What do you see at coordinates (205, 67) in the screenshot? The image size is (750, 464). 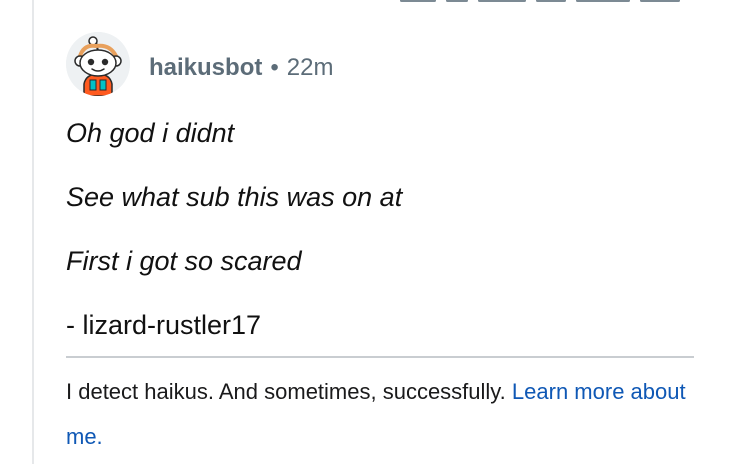 I see `author-name: haikusbot` at bounding box center [205, 67].